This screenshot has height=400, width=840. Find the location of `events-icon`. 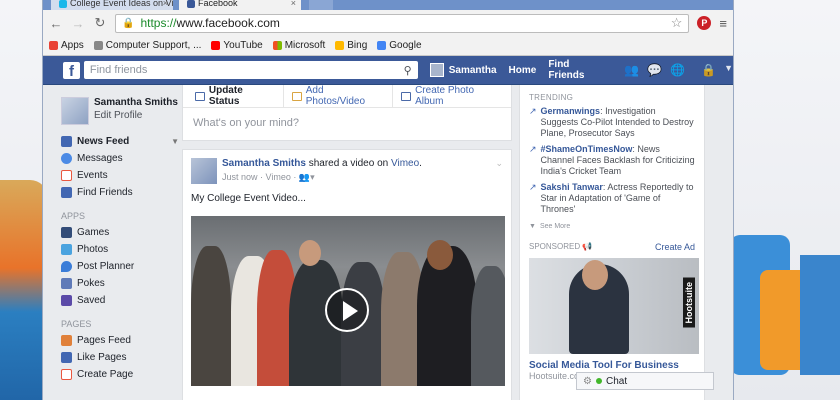

events-icon is located at coordinates (66, 175).